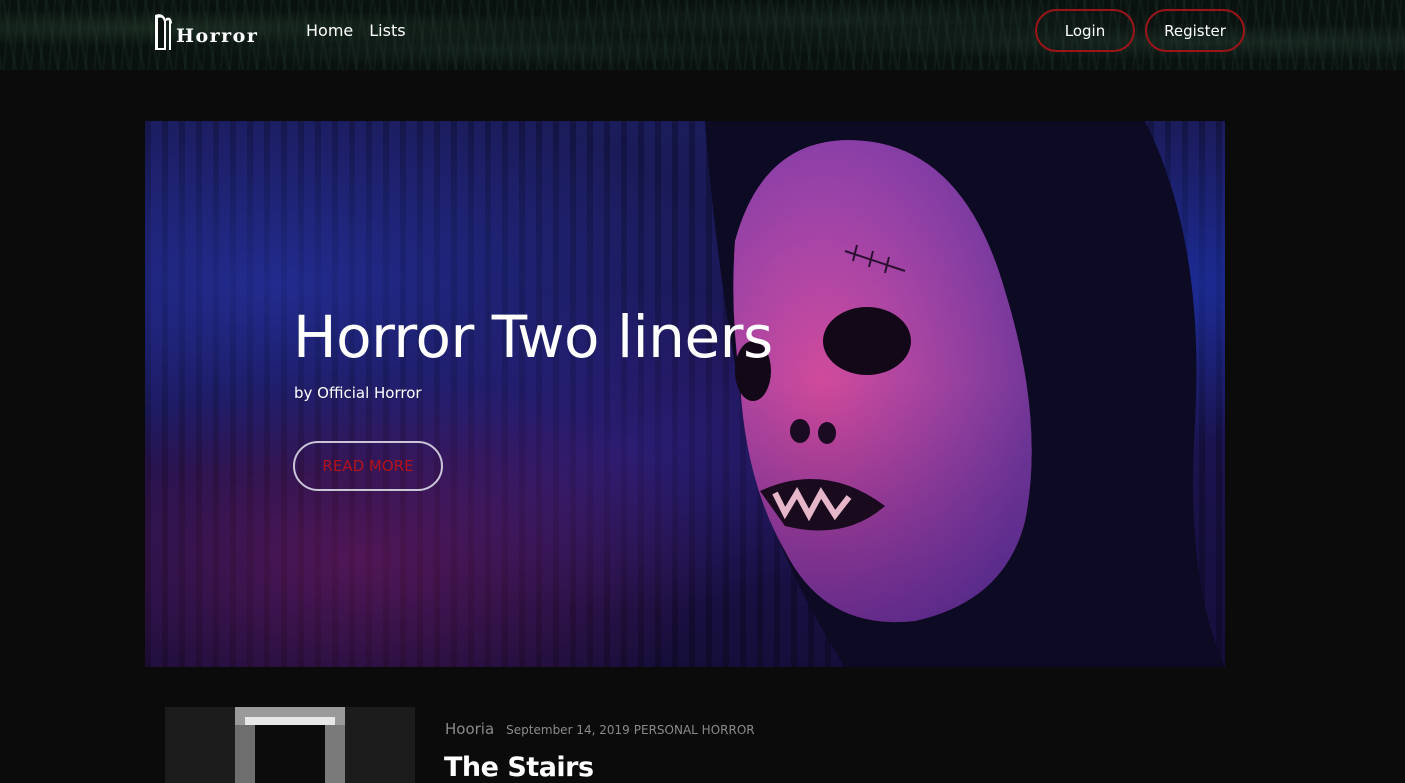 This screenshot has width=1405, height=783. What do you see at coordinates (1085, 30) in the screenshot?
I see `login-button: Login` at bounding box center [1085, 30].